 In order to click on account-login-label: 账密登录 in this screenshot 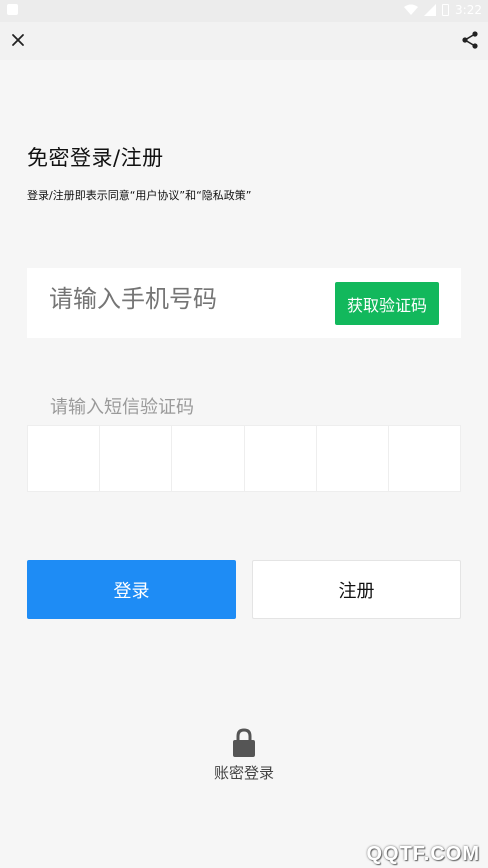, I will do `click(243, 773)`.